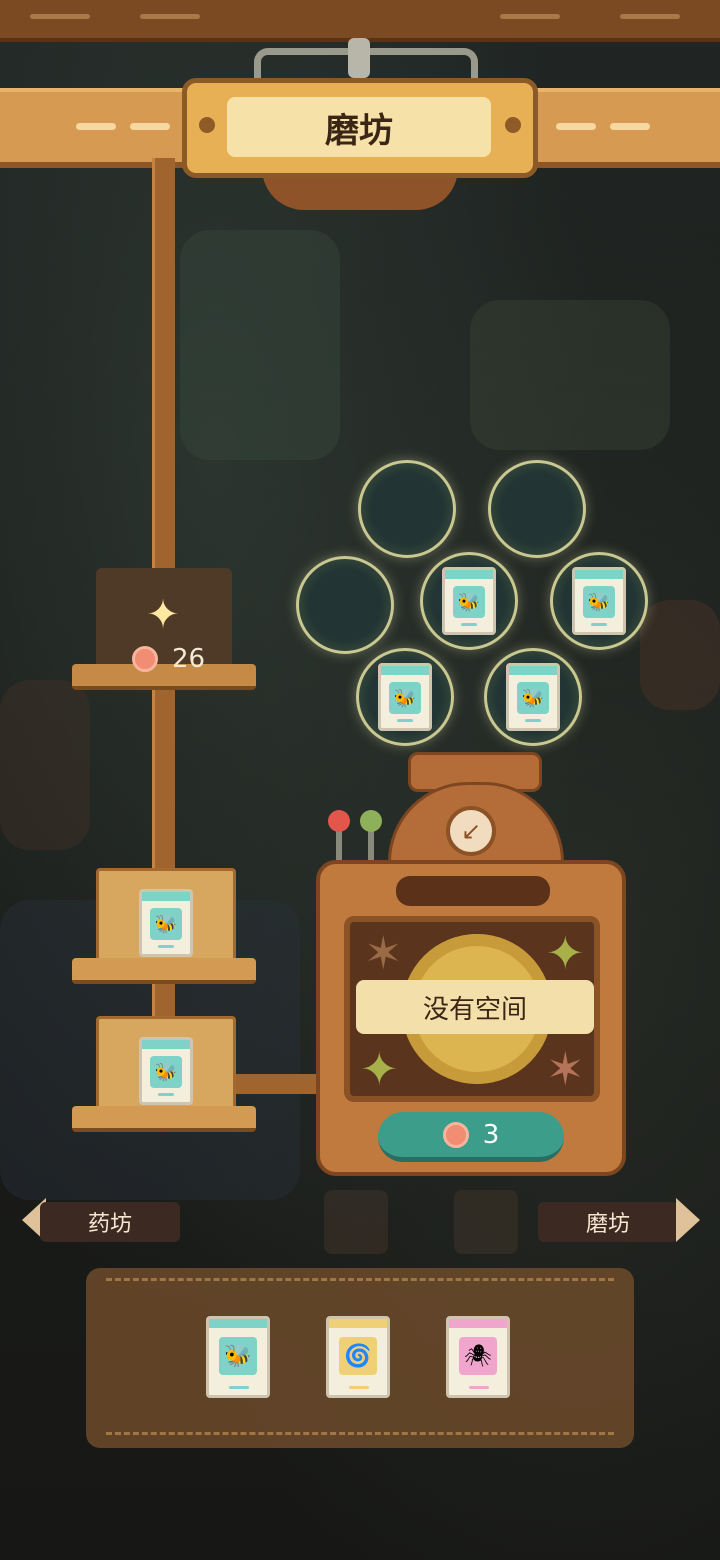 Image resolution: width=720 pixels, height=1560 pixels. Describe the element at coordinates (164, 677) in the screenshot. I see `upgrade-shelf` at that location.